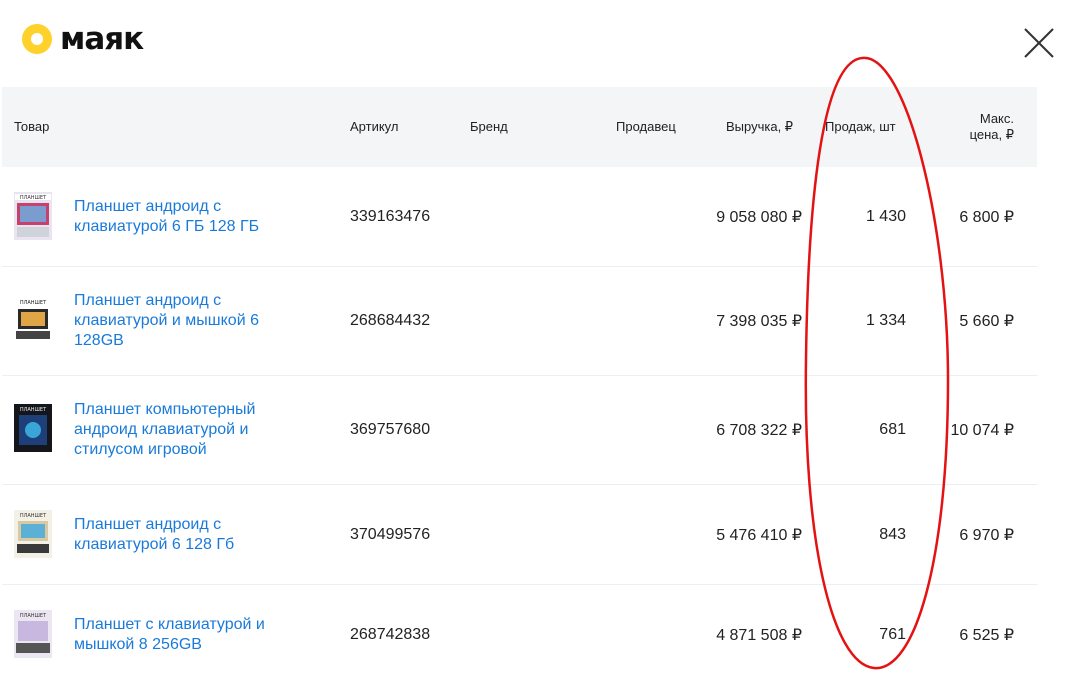 This screenshot has width=1065, height=684. I want to click on product-name-link: Планшет андроид с клавиатурой 6 128 Гб, so click(154, 535).